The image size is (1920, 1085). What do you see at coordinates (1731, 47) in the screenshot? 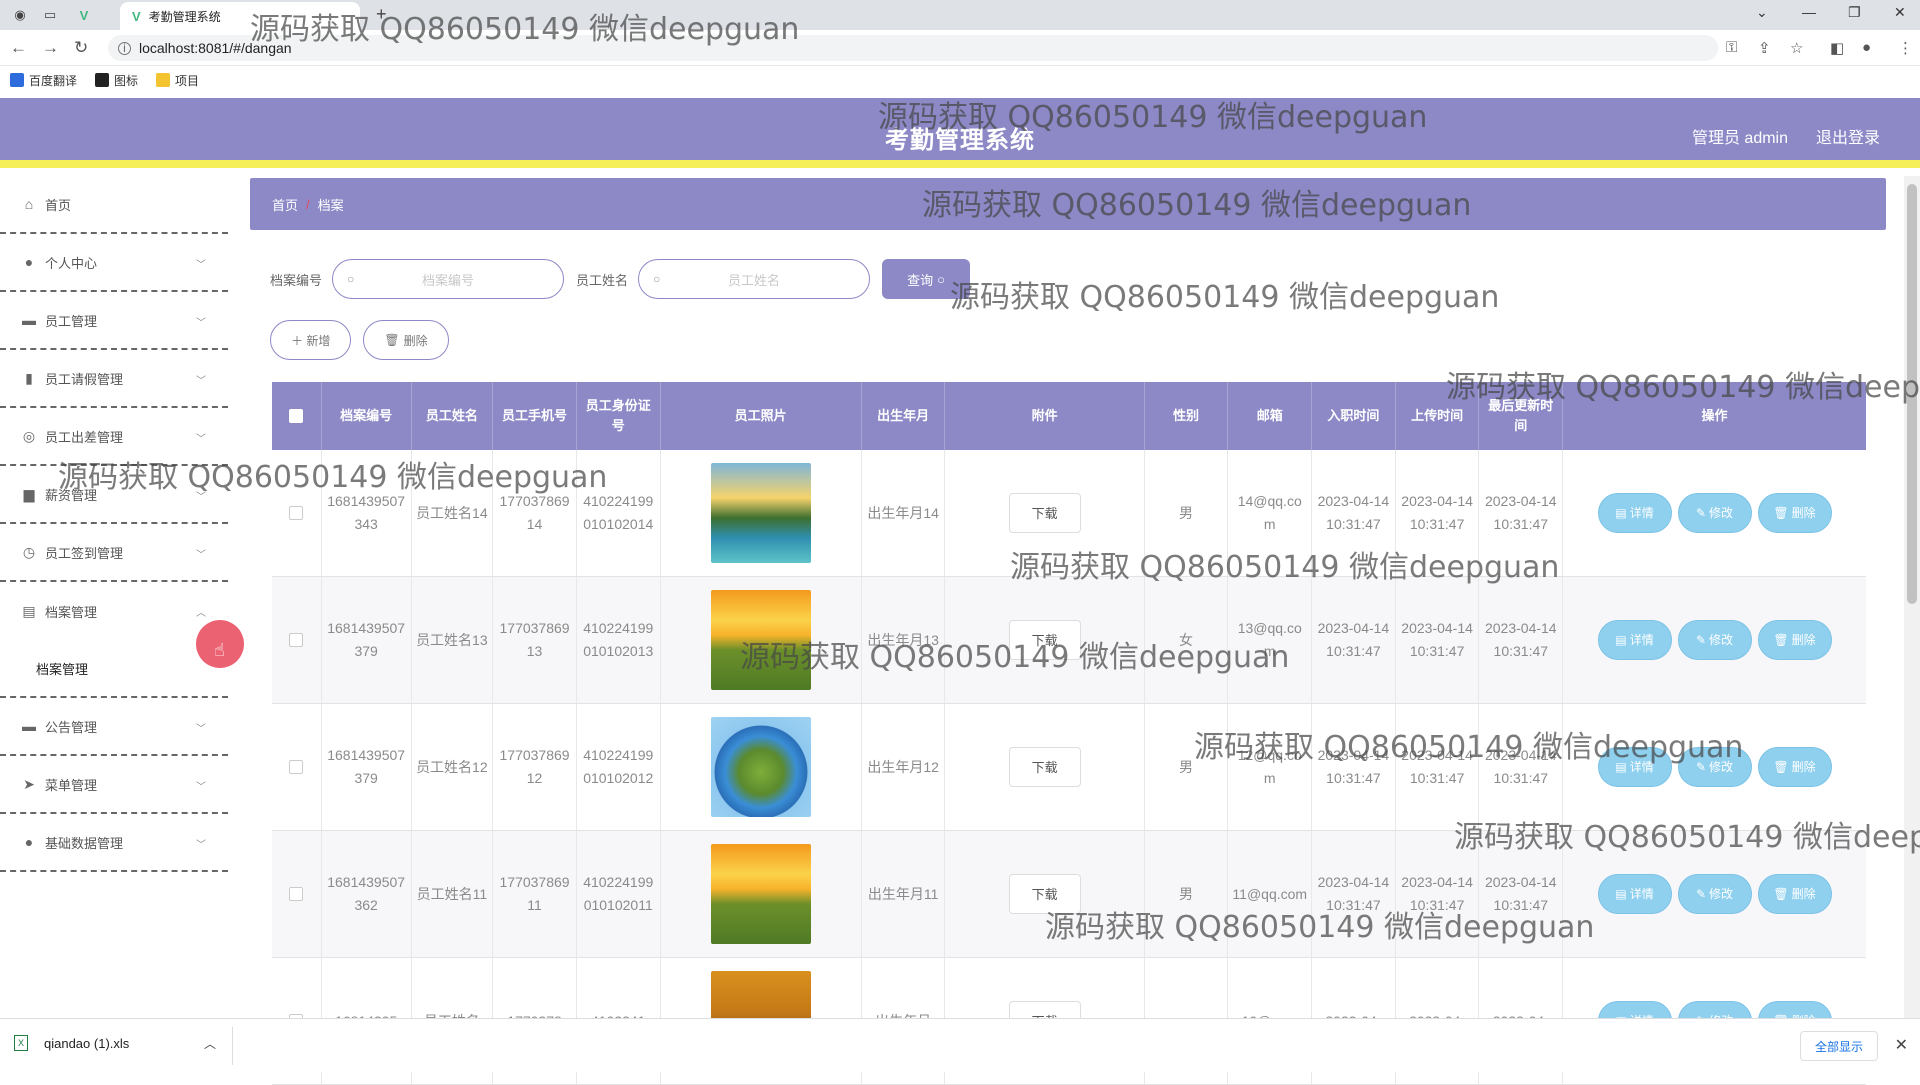
I see `key-icon: ⚿` at bounding box center [1731, 47].